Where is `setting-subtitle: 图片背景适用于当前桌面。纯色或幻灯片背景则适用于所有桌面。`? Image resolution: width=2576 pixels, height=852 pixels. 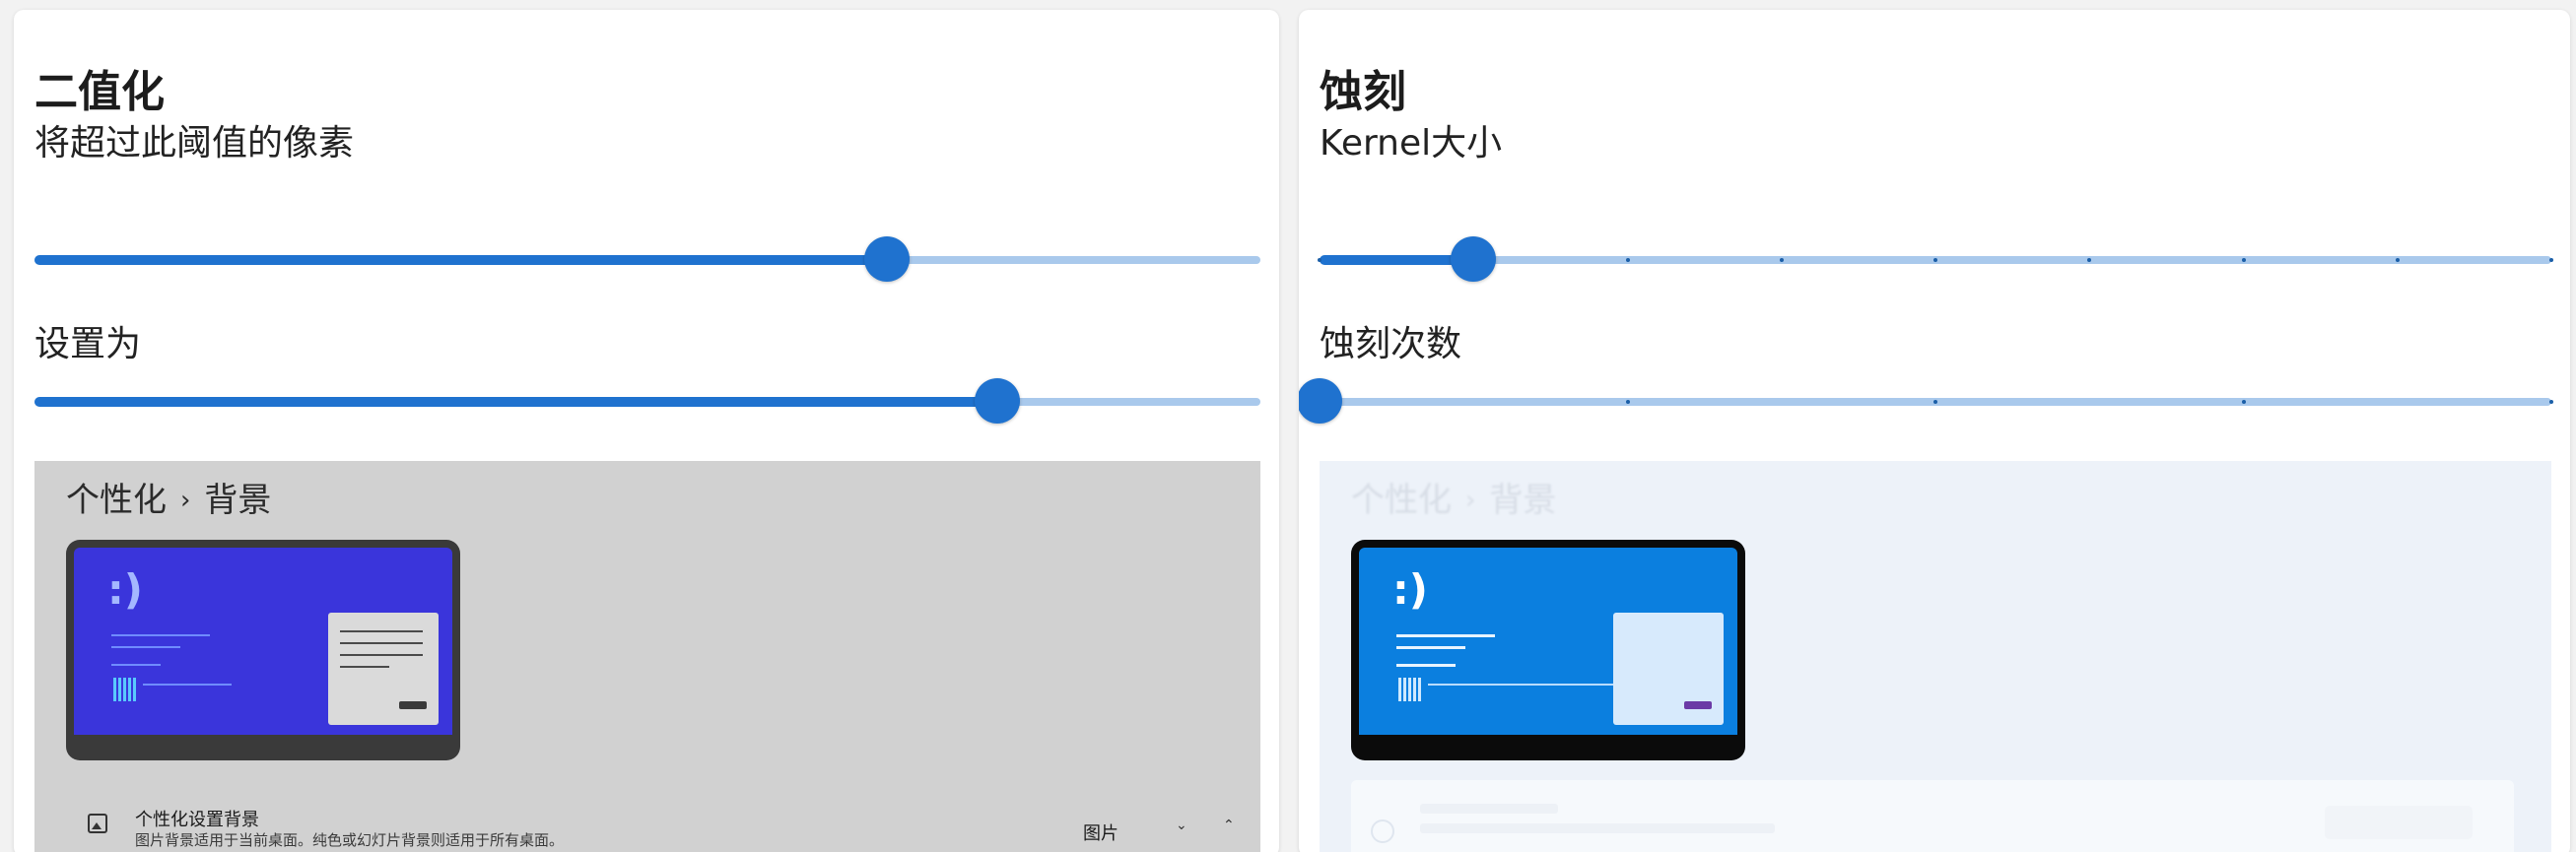
setting-subtitle: 图片背景适用于当前桌面。纯色或幻灯片背景则适用于所有桌面。 is located at coordinates (350, 840).